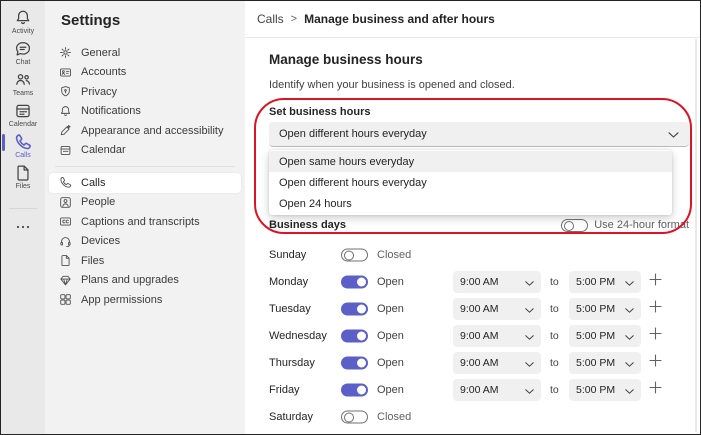 This screenshot has height=435, width=701. What do you see at coordinates (3, 142) in the screenshot?
I see `selection-indicator` at bounding box center [3, 142].